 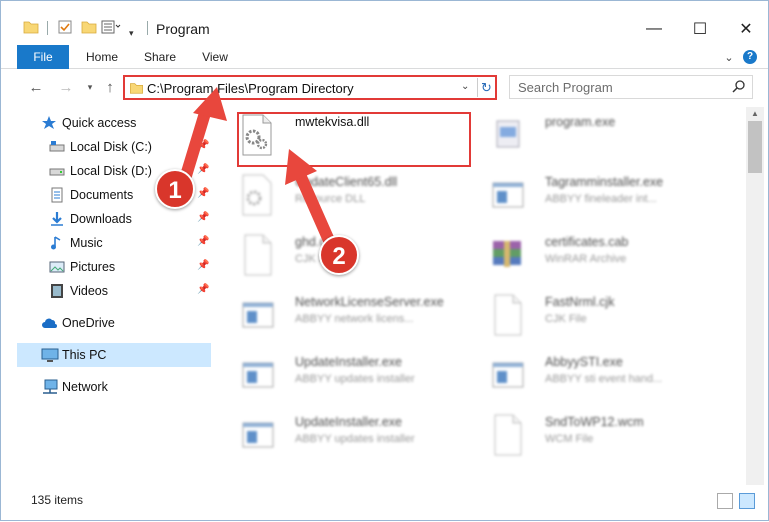 I want to click on ribbon-tabs: File Home Share View ⌄ ?, so click(x=384, y=57).